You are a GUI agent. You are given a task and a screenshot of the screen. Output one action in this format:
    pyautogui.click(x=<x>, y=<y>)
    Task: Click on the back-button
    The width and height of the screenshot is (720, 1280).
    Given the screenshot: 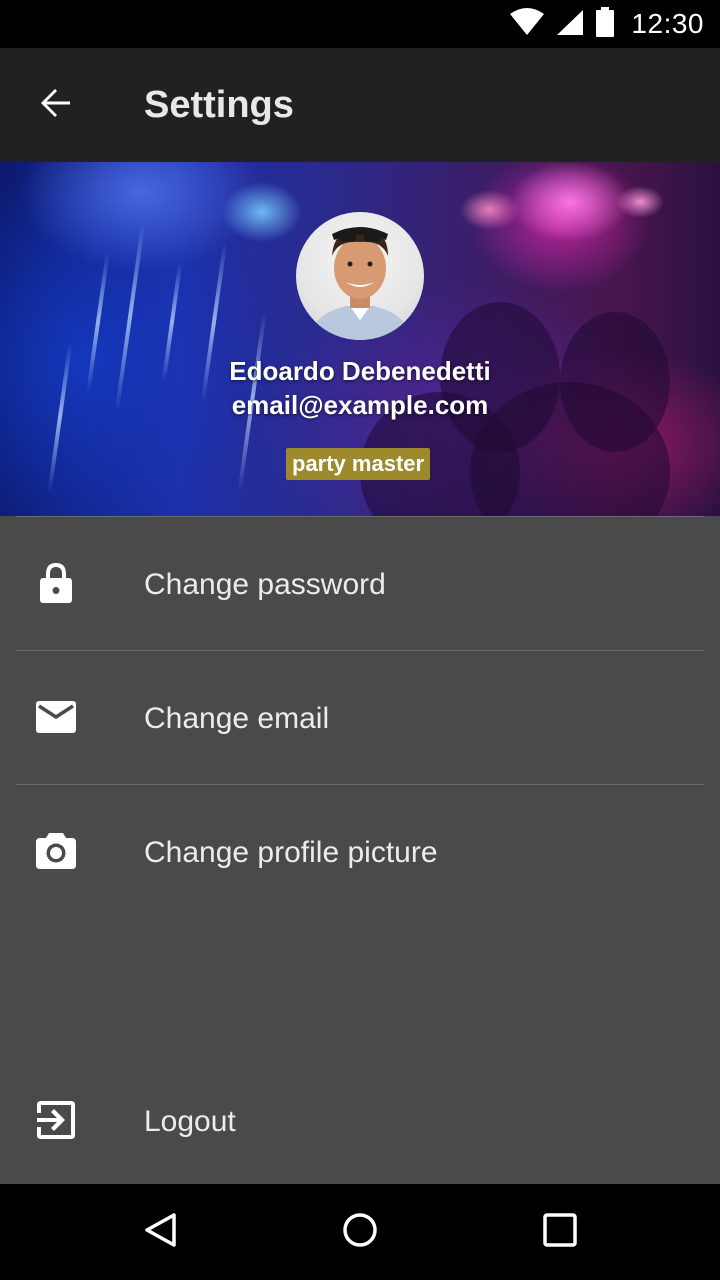 What is the action you would take?
    pyautogui.click(x=56, y=105)
    